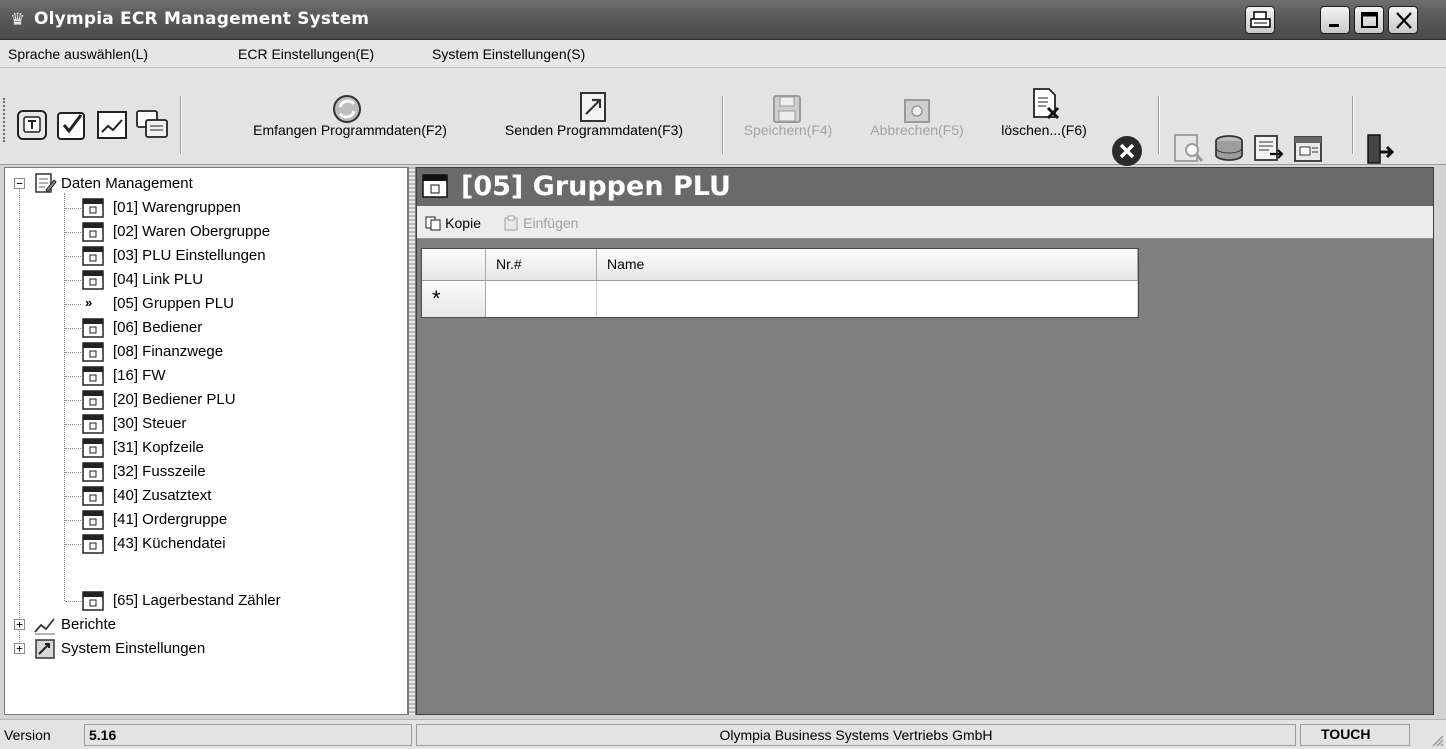 The width and height of the screenshot is (1446, 749). I want to click on tree-item-65: [65] Lagerbestand Zähler, so click(205, 601).